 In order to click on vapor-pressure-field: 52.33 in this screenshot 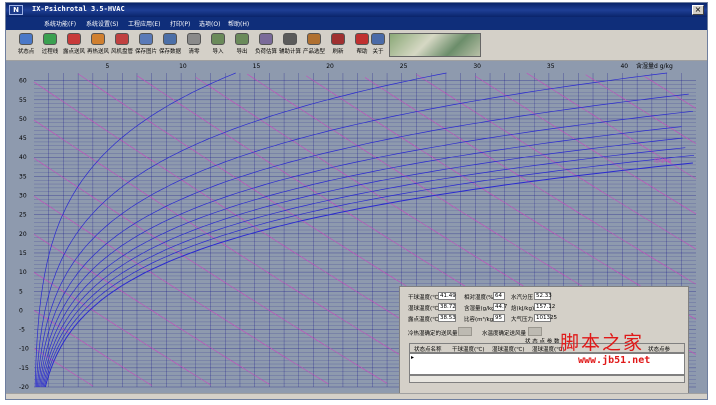, I will do `click(543, 296)`.